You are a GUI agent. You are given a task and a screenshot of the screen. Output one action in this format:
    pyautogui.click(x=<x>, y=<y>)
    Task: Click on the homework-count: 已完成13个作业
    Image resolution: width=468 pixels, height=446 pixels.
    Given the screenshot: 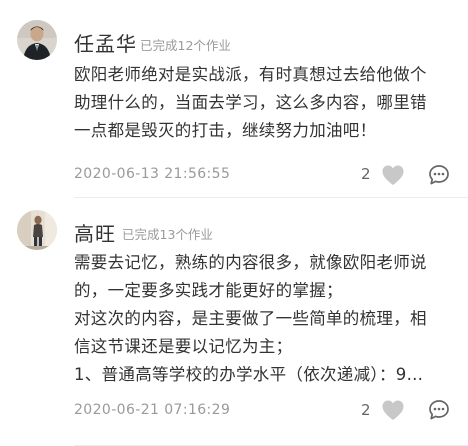 What is the action you would take?
    pyautogui.click(x=167, y=234)
    